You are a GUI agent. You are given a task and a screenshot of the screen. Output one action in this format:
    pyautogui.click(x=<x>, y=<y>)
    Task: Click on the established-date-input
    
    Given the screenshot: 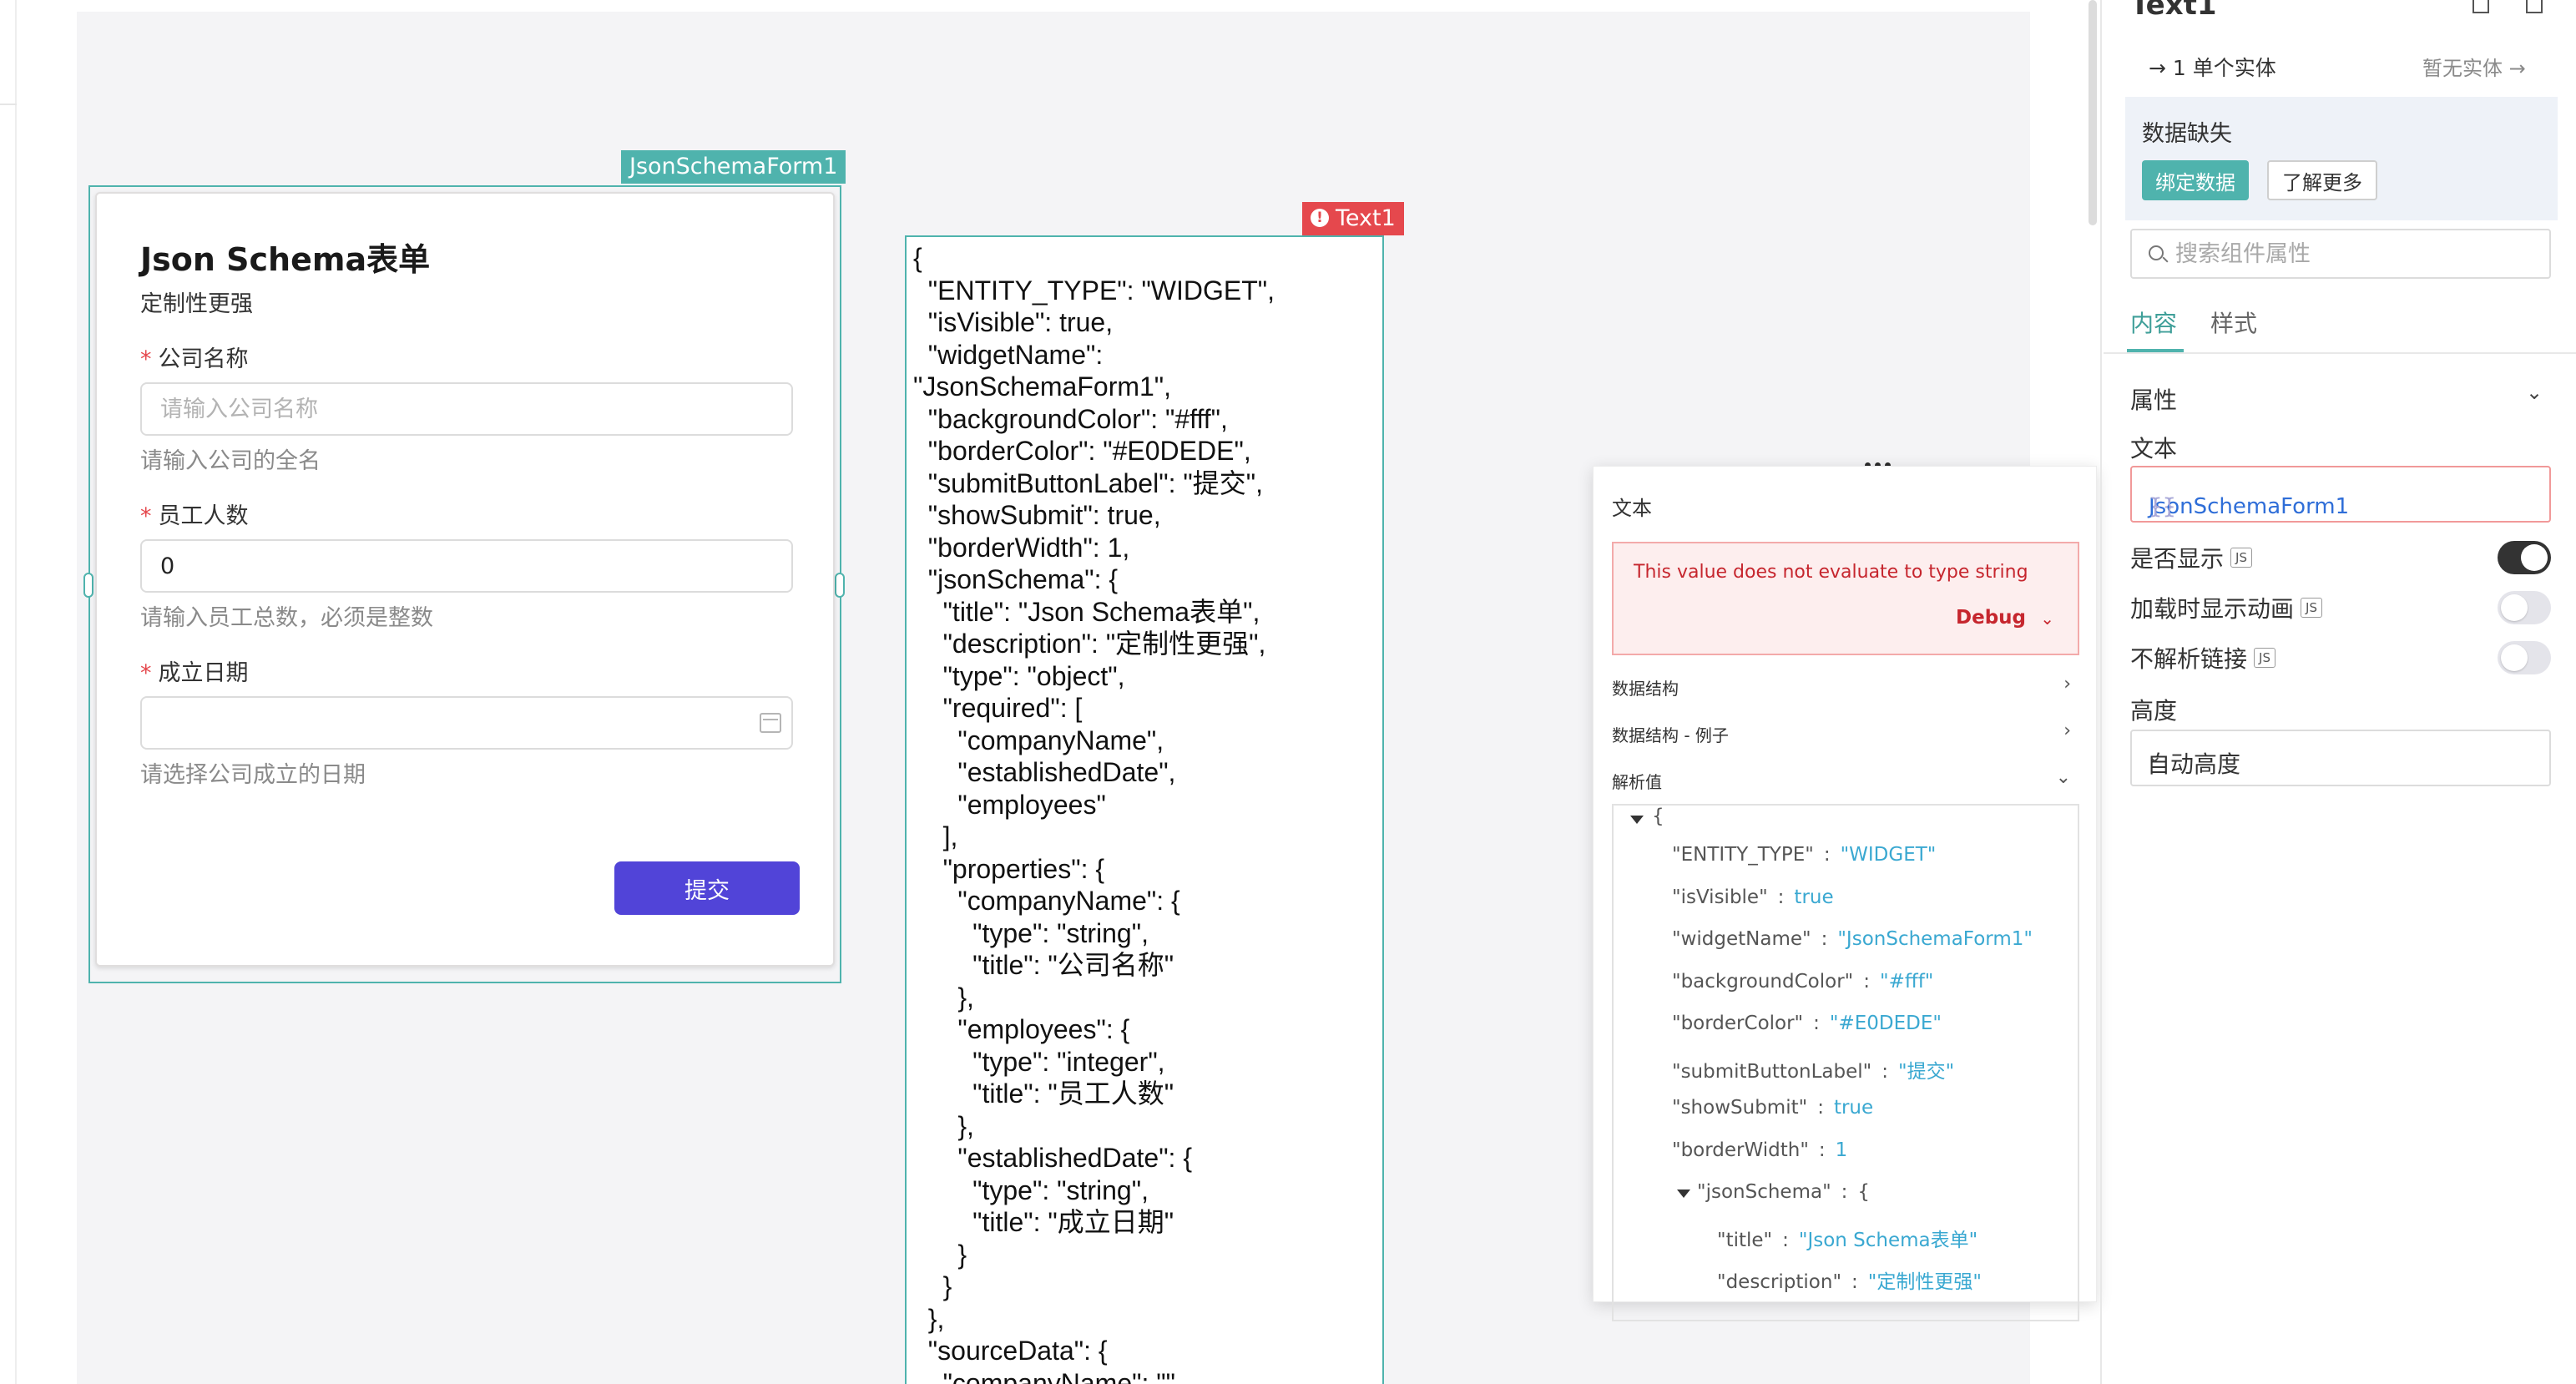 What is the action you would take?
    pyautogui.click(x=466, y=723)
    